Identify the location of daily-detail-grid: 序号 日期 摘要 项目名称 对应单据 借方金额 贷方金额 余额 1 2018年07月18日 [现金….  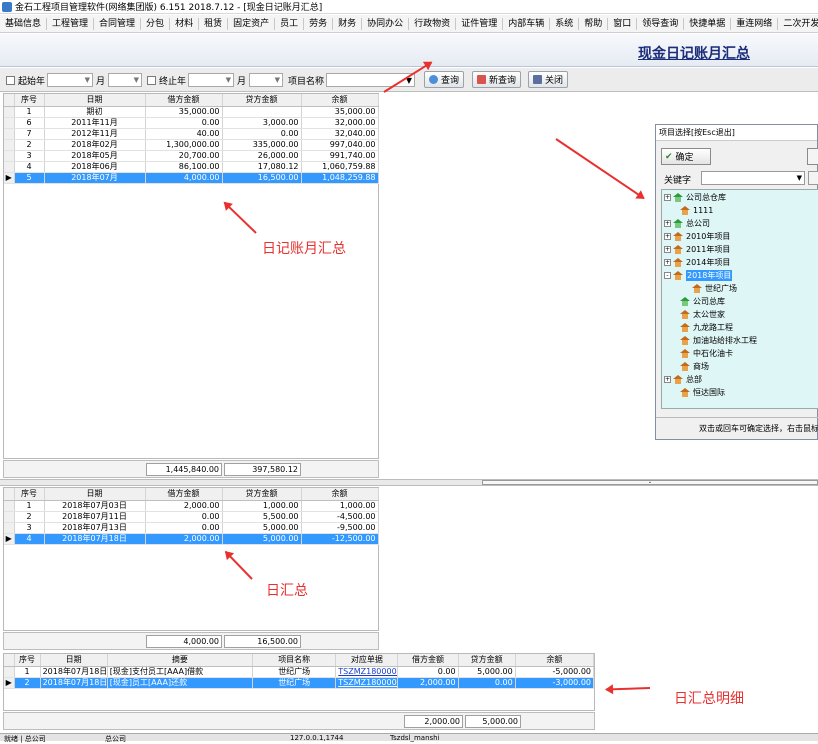
(299, 682).